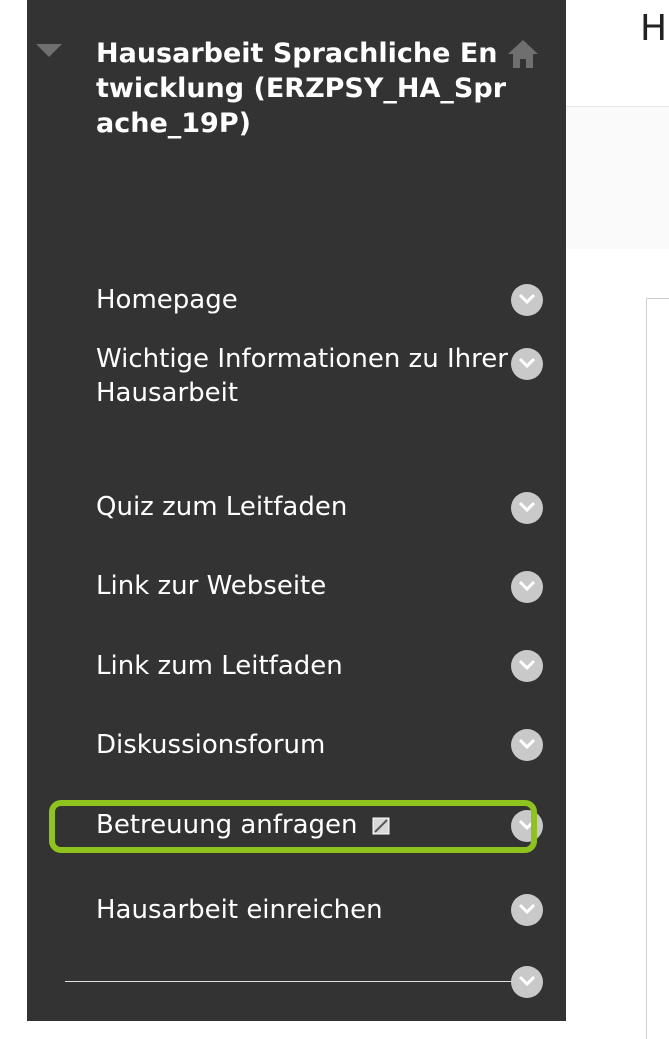 The image size is (669, 1039). What do you see at coordinates (523, 54) in the screenshot?
I see `home-icon` at bounding box center [523, 54].